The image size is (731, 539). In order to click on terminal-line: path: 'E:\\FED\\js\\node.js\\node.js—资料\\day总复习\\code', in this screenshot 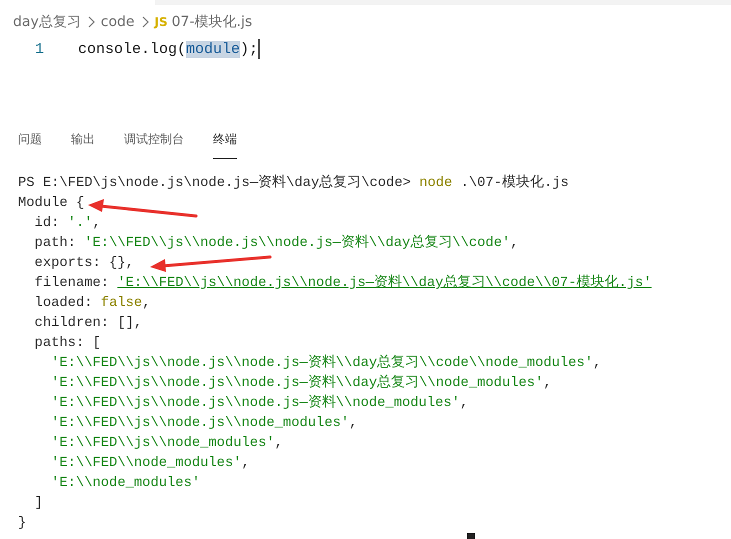, I will do `click(276, 243)`.